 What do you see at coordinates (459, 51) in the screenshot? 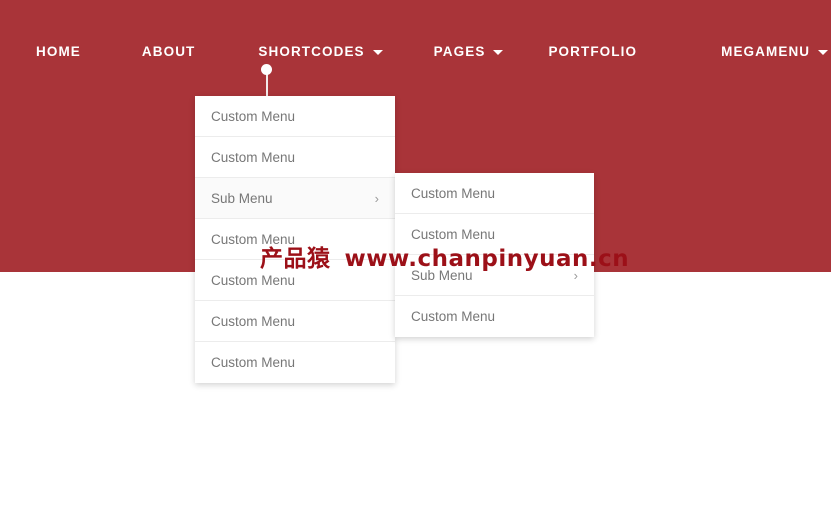
I see `nav-item-label: PAGES` at bounding box center [459, 51].